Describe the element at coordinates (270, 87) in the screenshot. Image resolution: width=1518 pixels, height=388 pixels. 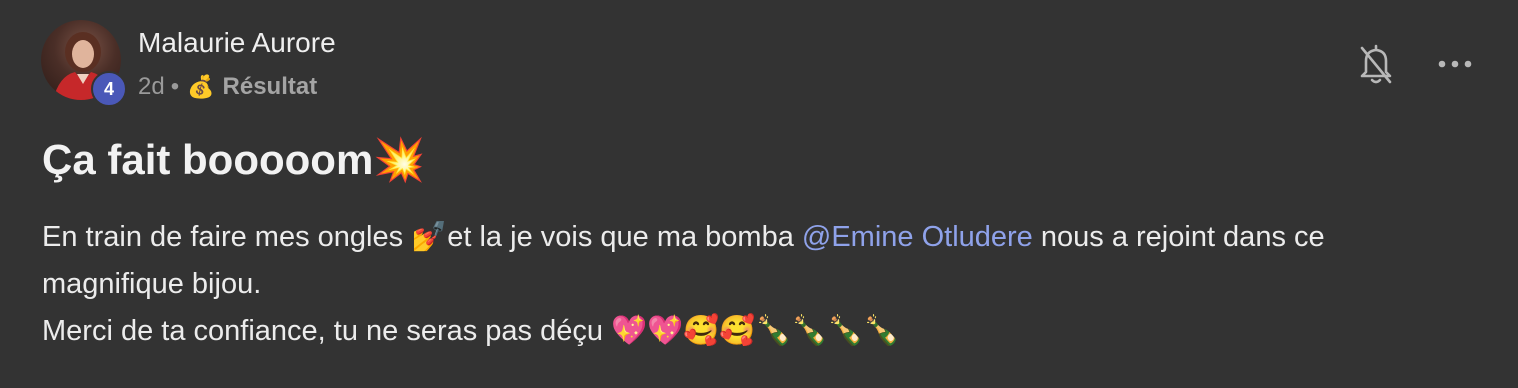
I see `post-category: Résultat` at that location.